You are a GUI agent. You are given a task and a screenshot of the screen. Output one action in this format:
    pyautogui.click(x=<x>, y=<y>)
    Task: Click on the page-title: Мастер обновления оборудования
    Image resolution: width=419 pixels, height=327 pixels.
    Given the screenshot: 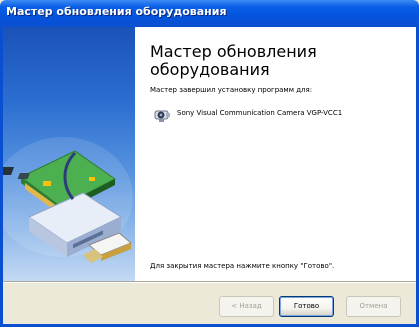 What is the action you would take?
    pyautogui.click(x=233, y=60)
    